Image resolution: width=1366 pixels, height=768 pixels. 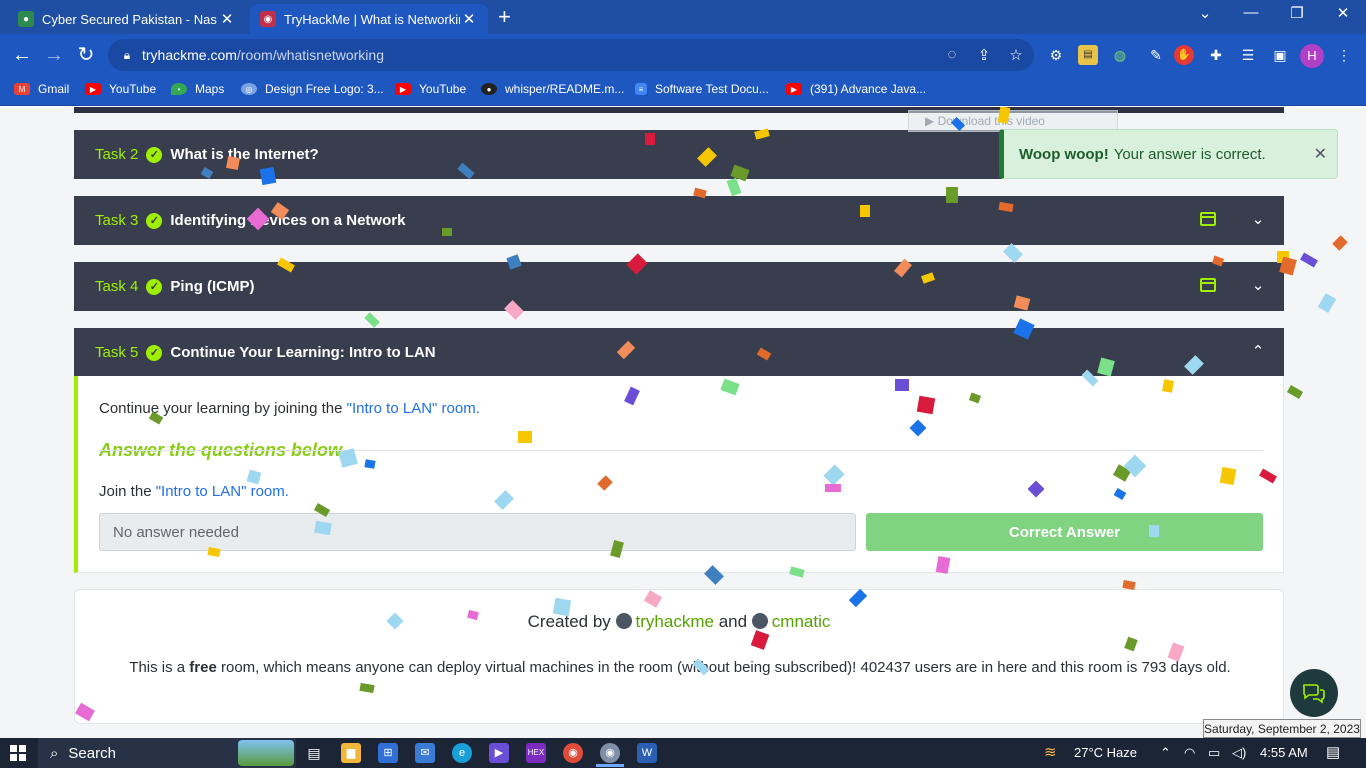 What do you see at coordinates (1088, 55) in the screenshot?
I see `extension-notes-icon: ▤` at bounding box center [1088, 55].